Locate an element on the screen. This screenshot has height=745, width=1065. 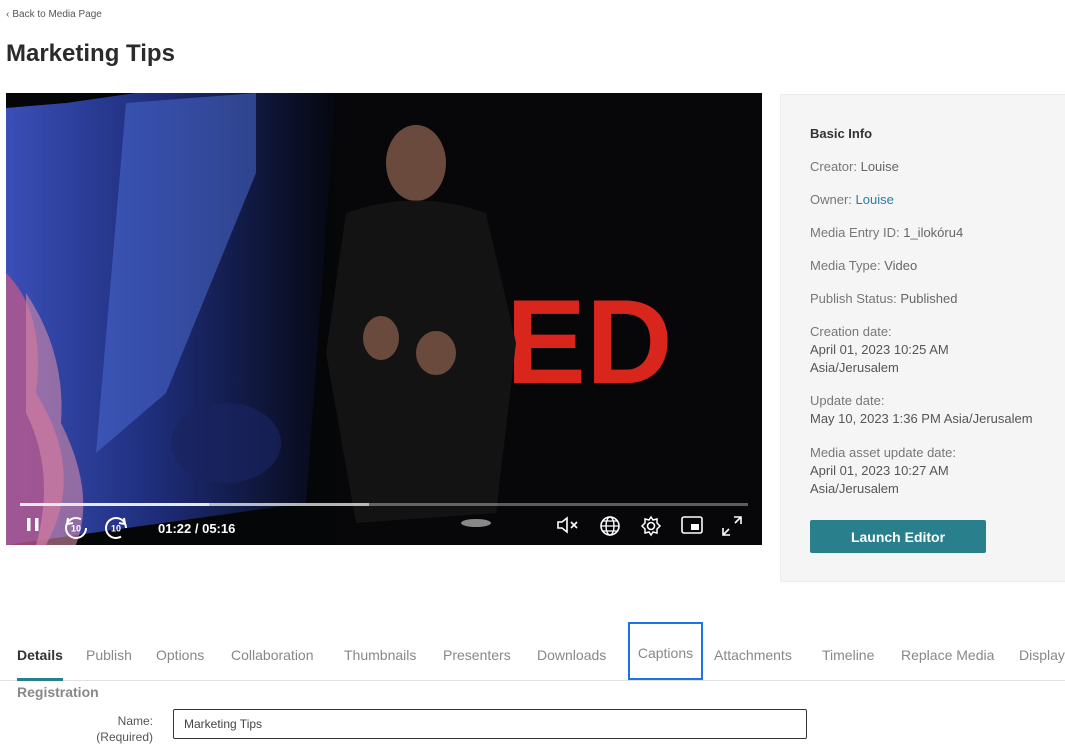
creation-date-value: April 01, 2023 10:25 AM Asia/Jerusalem is located at coordinates (879, 358).